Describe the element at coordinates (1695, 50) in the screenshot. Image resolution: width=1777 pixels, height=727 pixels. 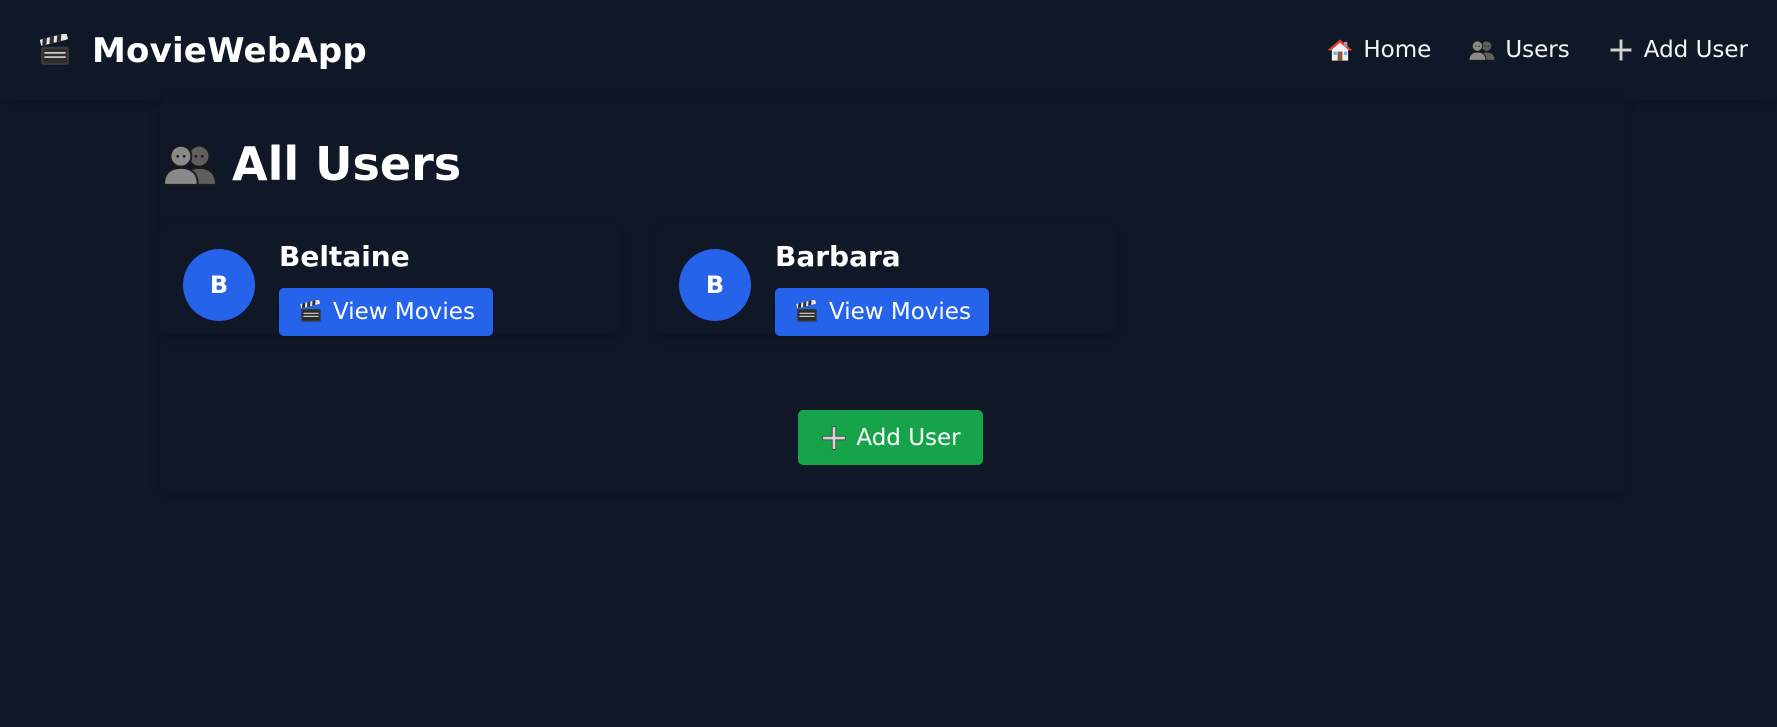
I see `nav-link-label: Add User` at that location.